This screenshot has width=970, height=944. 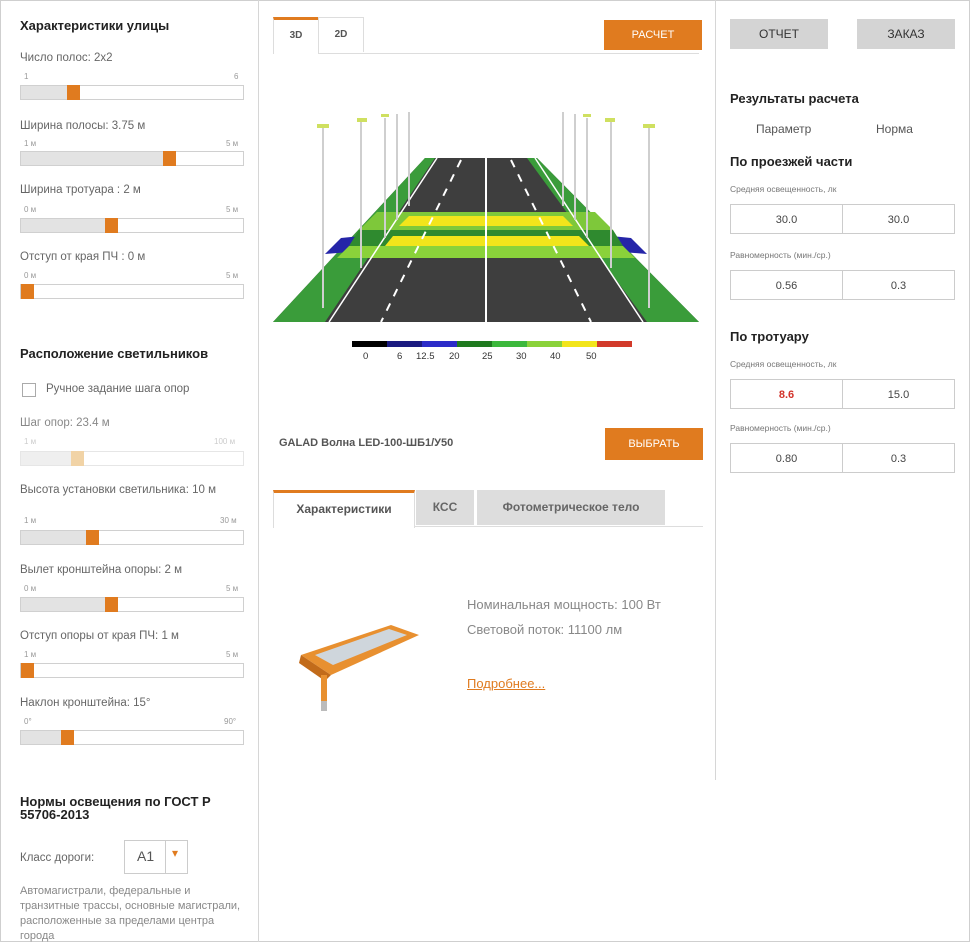 What do you see at coordinates (784, 129) in the screenshot?
I see `column-parameter: Параметр` at bounding box center [784, 129].